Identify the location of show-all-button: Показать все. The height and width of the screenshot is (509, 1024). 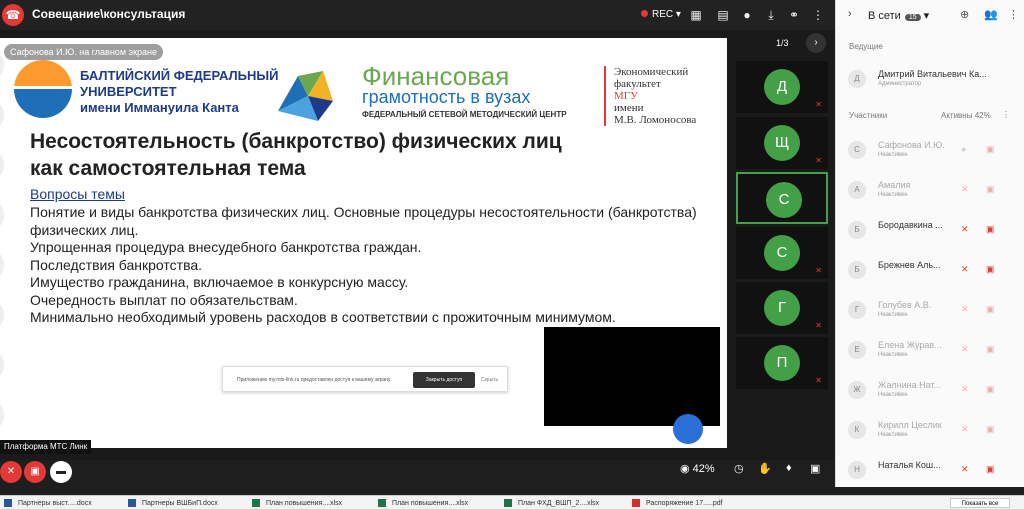
(980, 503).